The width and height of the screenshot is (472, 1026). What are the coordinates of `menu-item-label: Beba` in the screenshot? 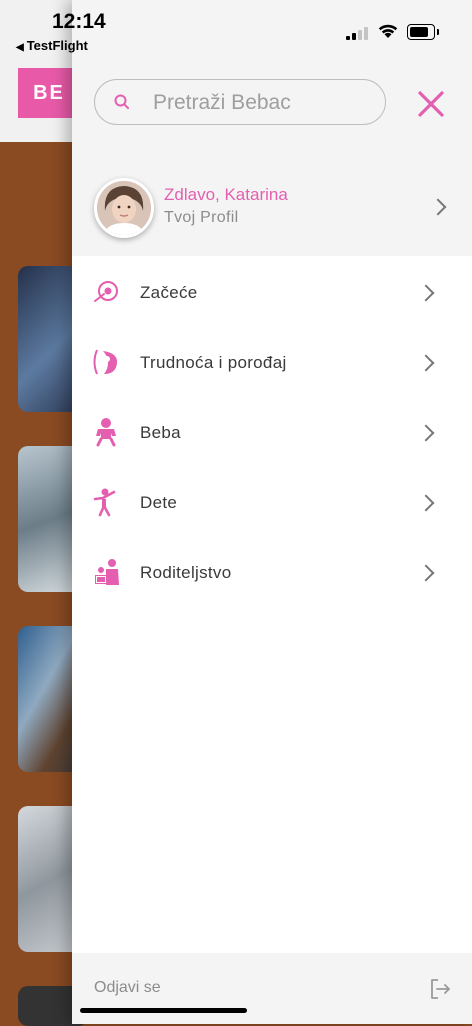 It's located at (160, 432).